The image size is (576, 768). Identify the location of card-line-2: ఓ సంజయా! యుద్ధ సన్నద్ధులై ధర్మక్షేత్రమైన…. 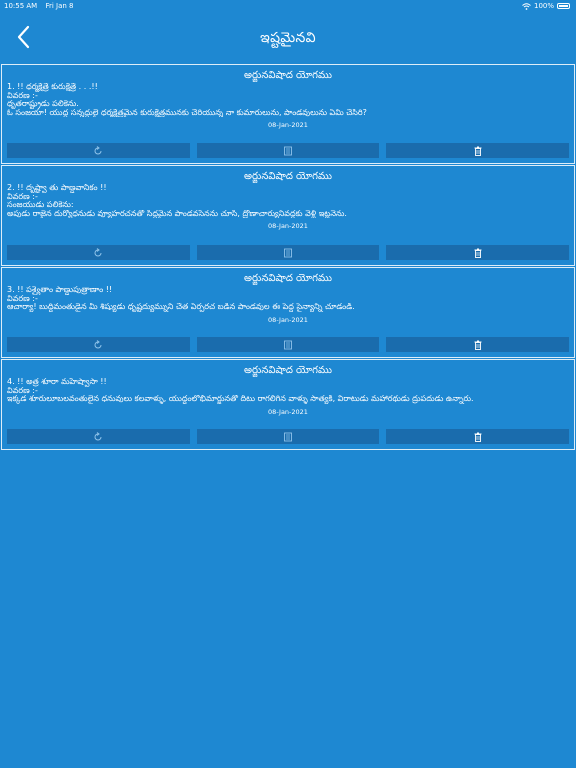
(187, 112).